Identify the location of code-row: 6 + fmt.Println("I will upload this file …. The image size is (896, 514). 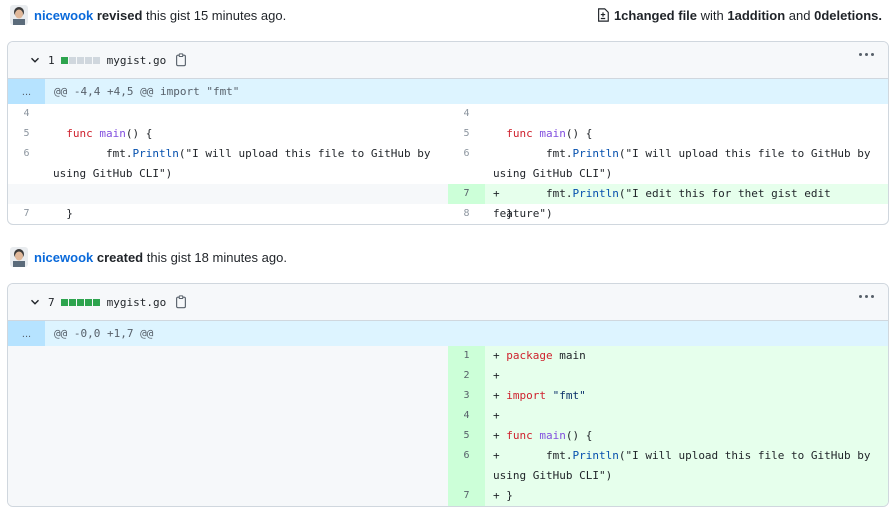
(668, 466).